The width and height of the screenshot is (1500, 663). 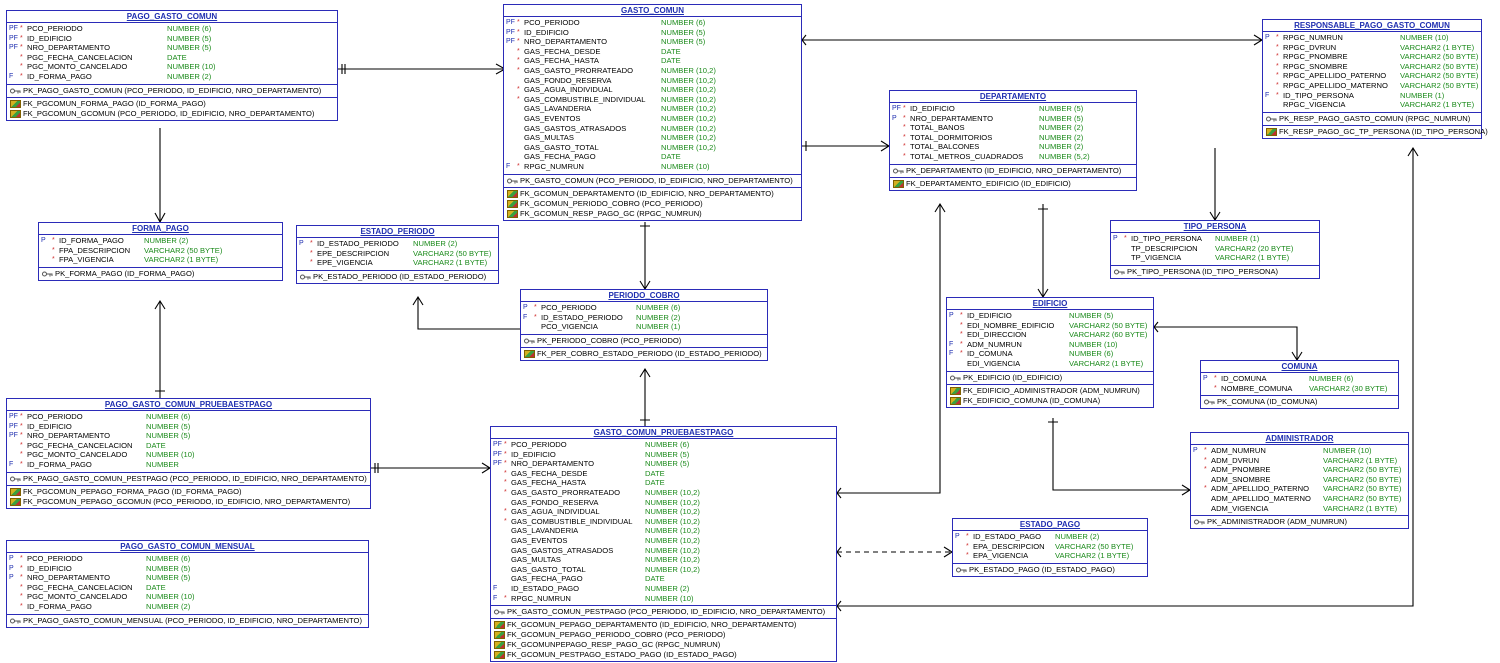 I want to click on column-type: VARCHAR2 (20 BYTE), so click(x=1254, y=248).